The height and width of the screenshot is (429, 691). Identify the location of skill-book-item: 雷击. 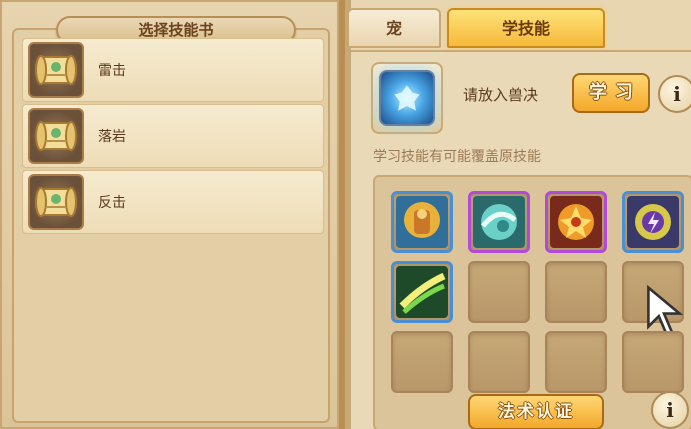
(173, 70).